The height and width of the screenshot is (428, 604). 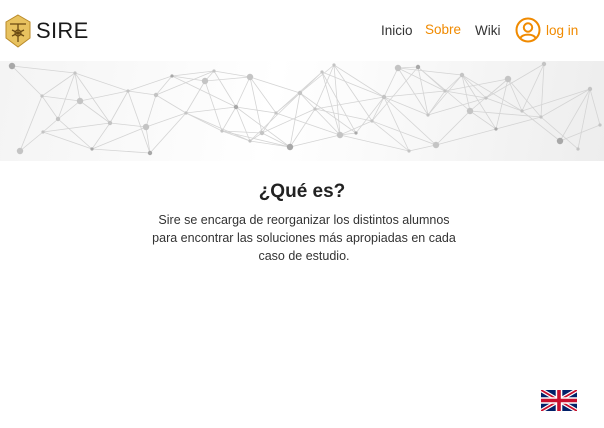 I want to click on login-button: log in, so click(x=546, y=30).